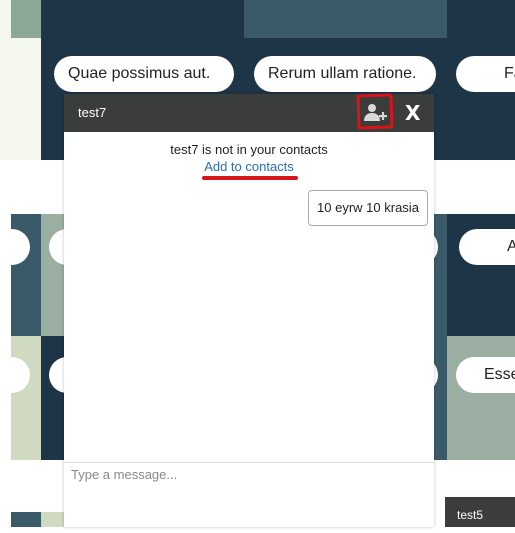 The image size is (515, 533). Describe the element at coordinates (412, 113) in the screenshot. I see `close-chat-button: X` at that location.